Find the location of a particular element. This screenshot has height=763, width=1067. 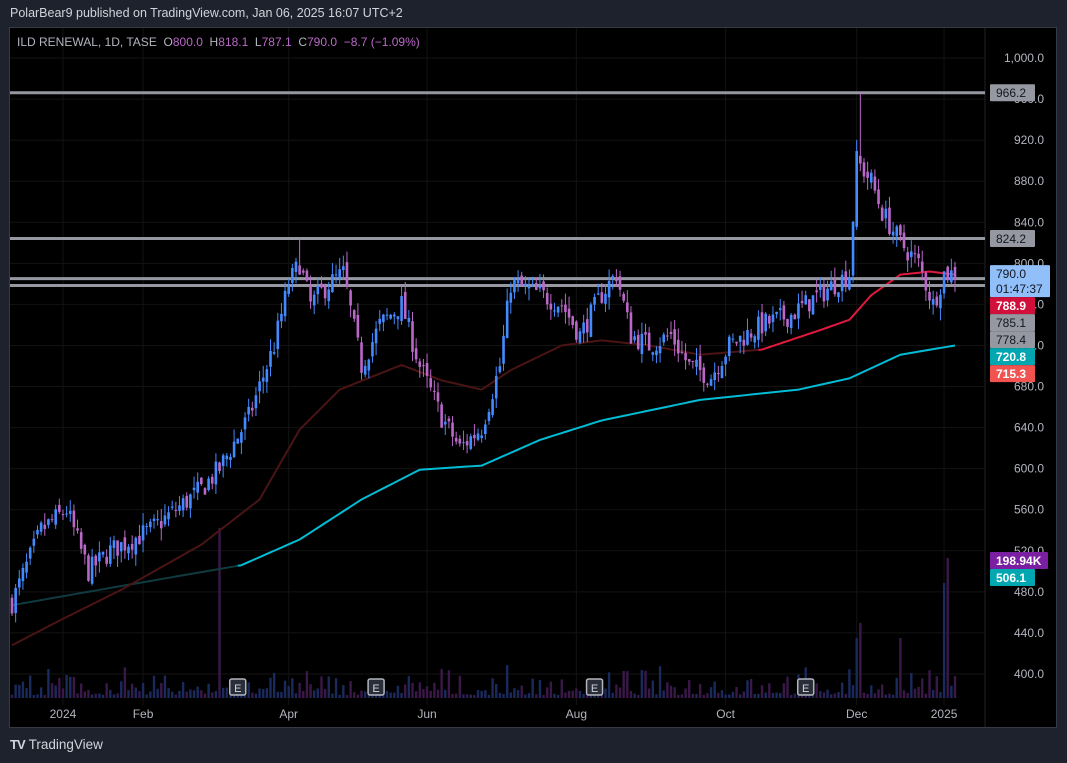

price-axis-label: 600.0 is located at coordinates (1029, 469).